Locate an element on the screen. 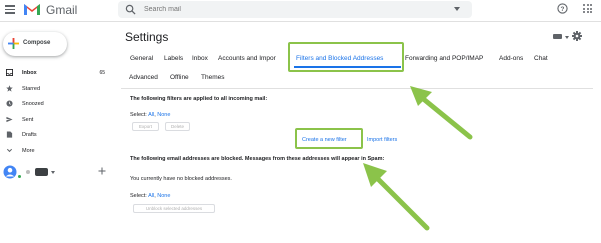 This screenshot has width=601, height=243. apps-grid-icon is located at coordinates (587, 8).